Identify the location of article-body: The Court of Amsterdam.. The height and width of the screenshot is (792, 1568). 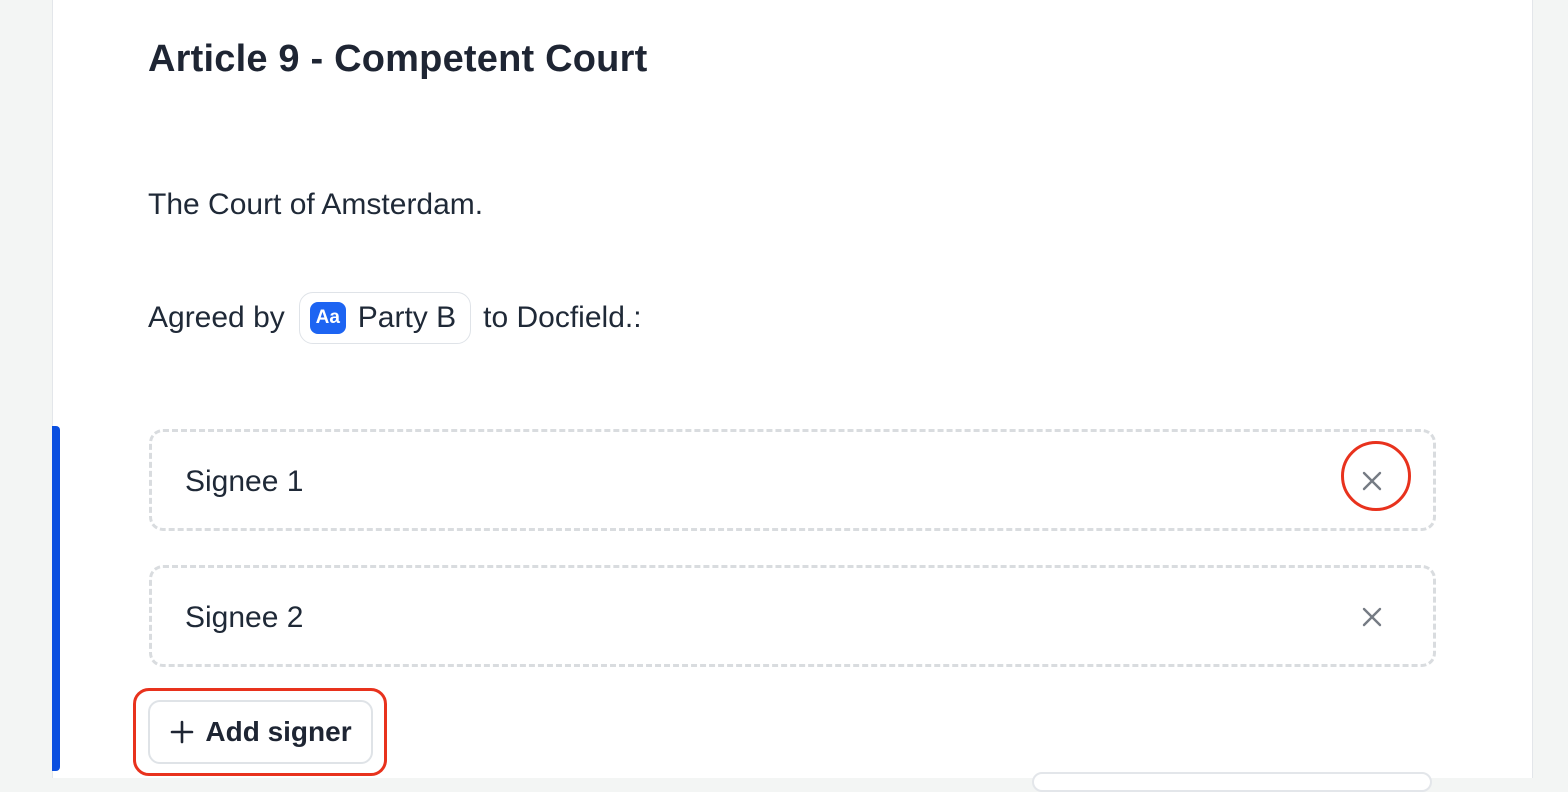
(316, 204).